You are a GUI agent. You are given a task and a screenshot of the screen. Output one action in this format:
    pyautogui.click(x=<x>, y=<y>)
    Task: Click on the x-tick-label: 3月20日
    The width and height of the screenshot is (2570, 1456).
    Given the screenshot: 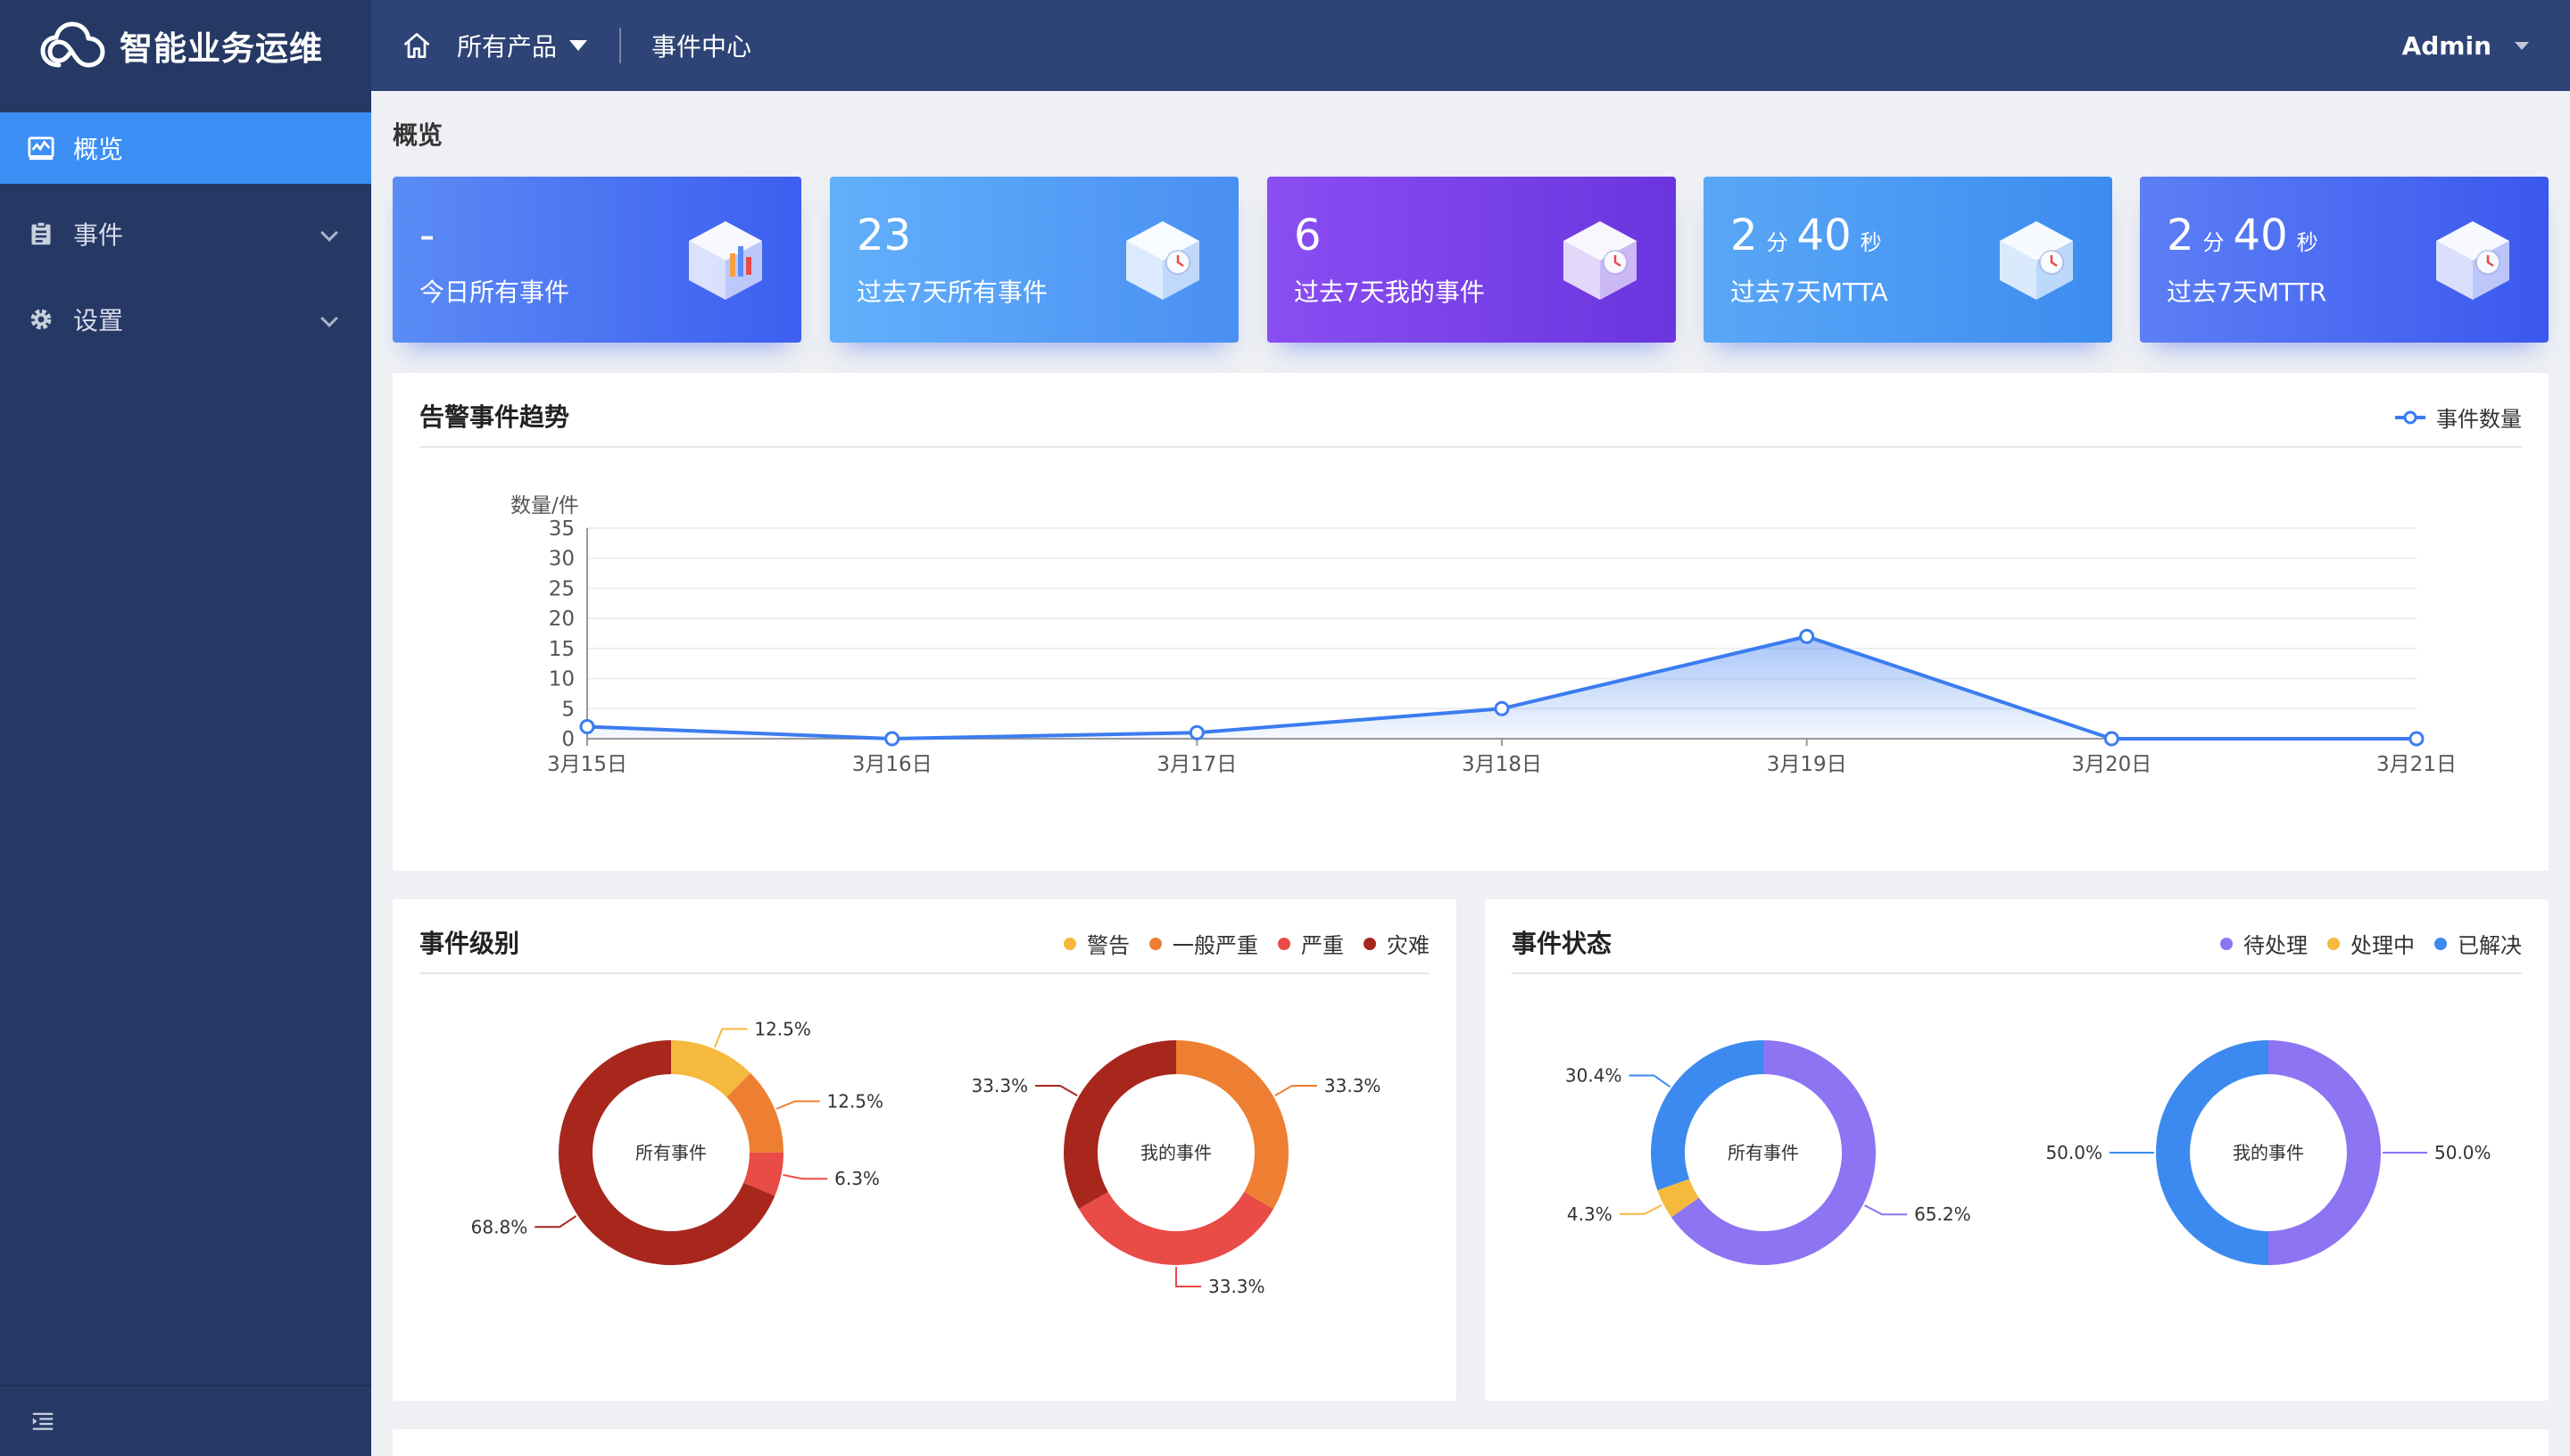 What is the action you would take?
    pyautogui.click(x=2111, y=765)
    